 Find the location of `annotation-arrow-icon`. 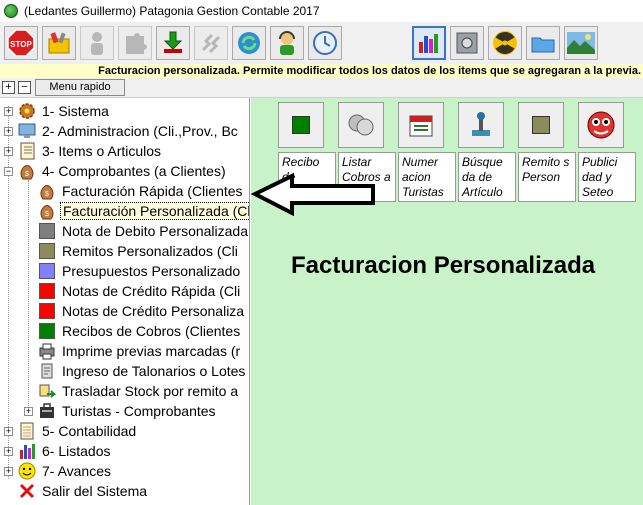

annotation-arrow-icon is located at coordinates (312, 194).